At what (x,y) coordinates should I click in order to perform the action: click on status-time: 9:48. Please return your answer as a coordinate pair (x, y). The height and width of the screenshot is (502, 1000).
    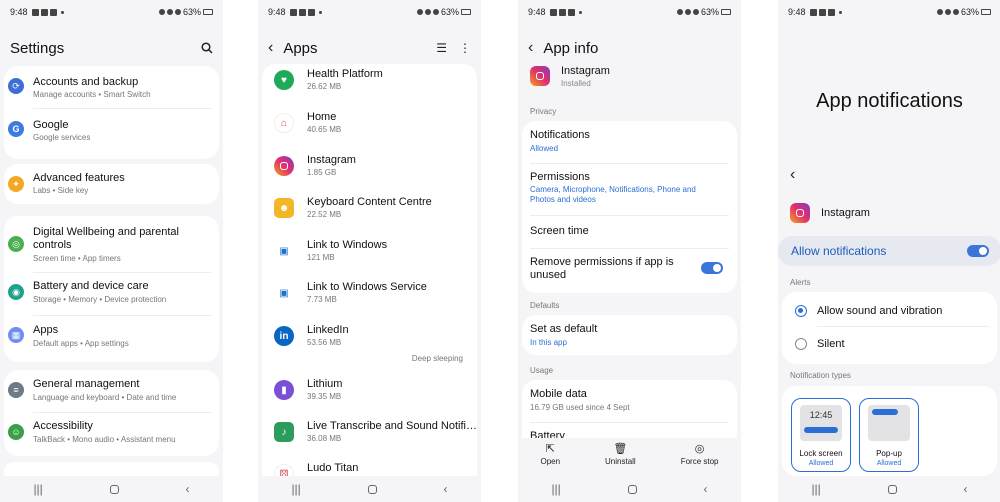
    Looking at the image, I should click on (277, 12).